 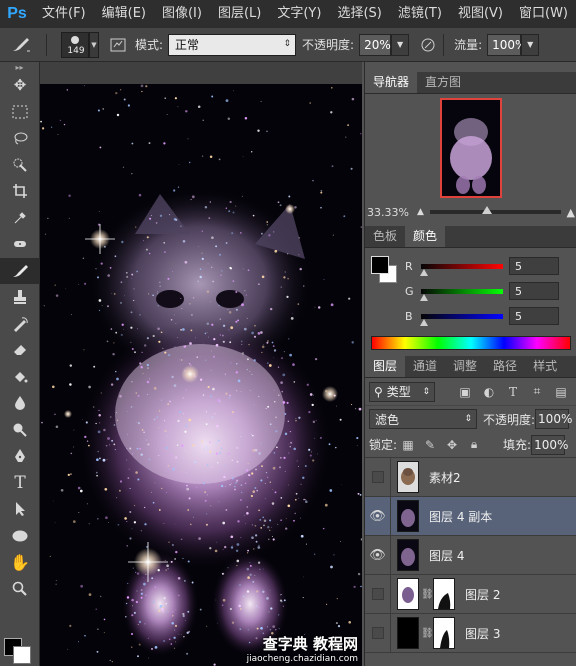 What do you see at coordinates (452, 445) in the screenshot?
I see `lock-position-icon: ✥` at bounding box center [452, 445].